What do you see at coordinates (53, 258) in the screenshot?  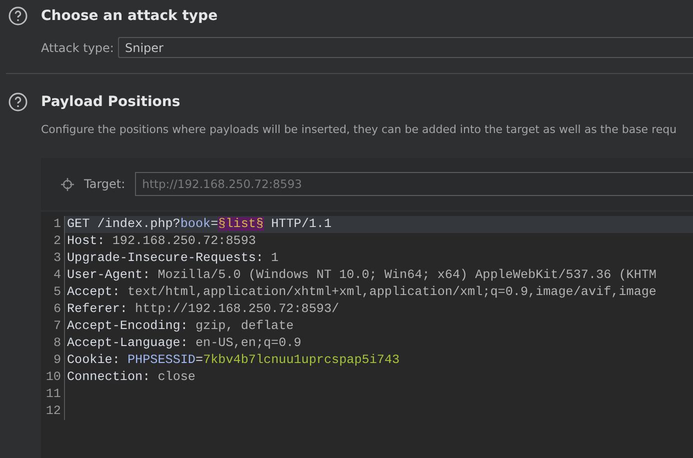 I see `line-number: 3` at bounding box center [53, 258].